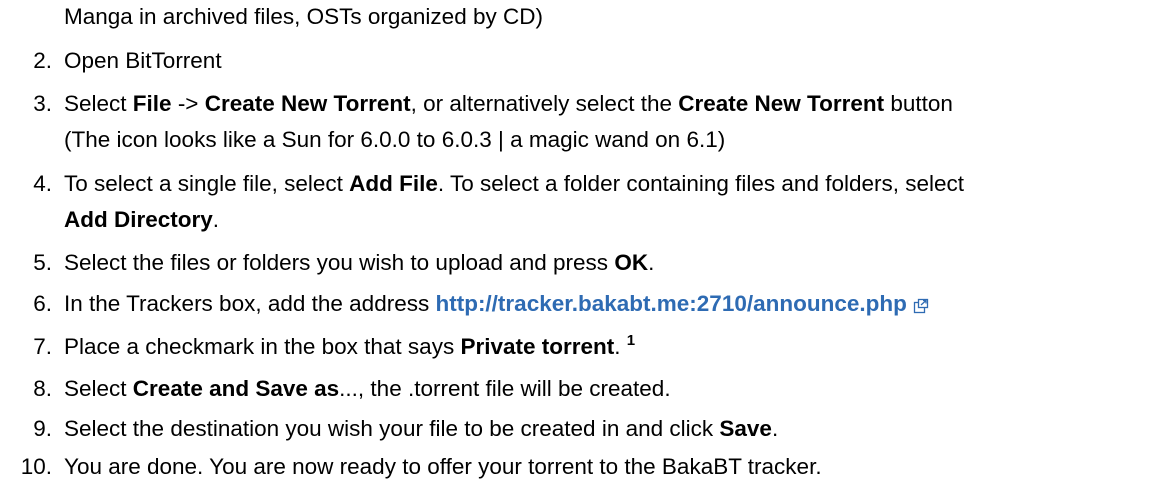 The image size is (1158, 483). Describe the element at coordinates (143, 60) in the screenshot. I see `step-text: Open BitTorrent` at that location.